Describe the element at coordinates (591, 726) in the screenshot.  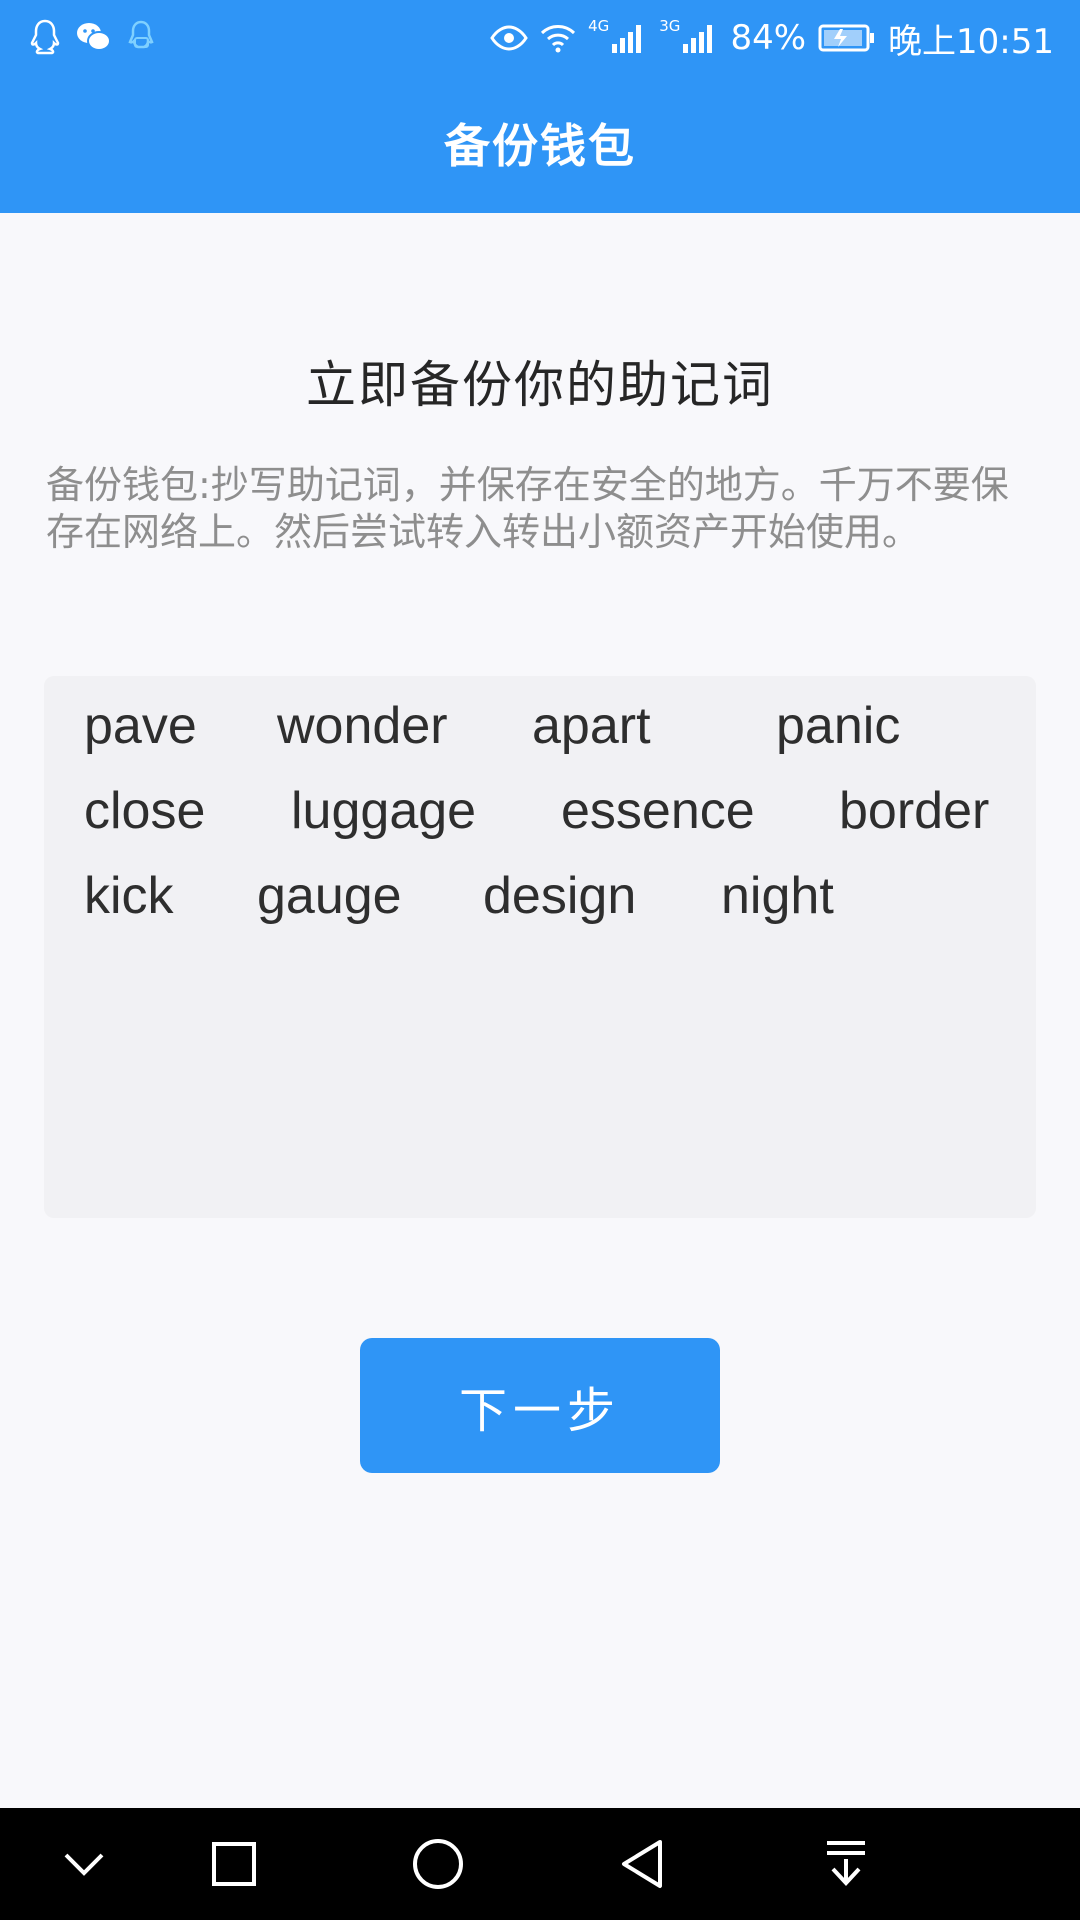
I see `mnemonic-word: apart` at that location.